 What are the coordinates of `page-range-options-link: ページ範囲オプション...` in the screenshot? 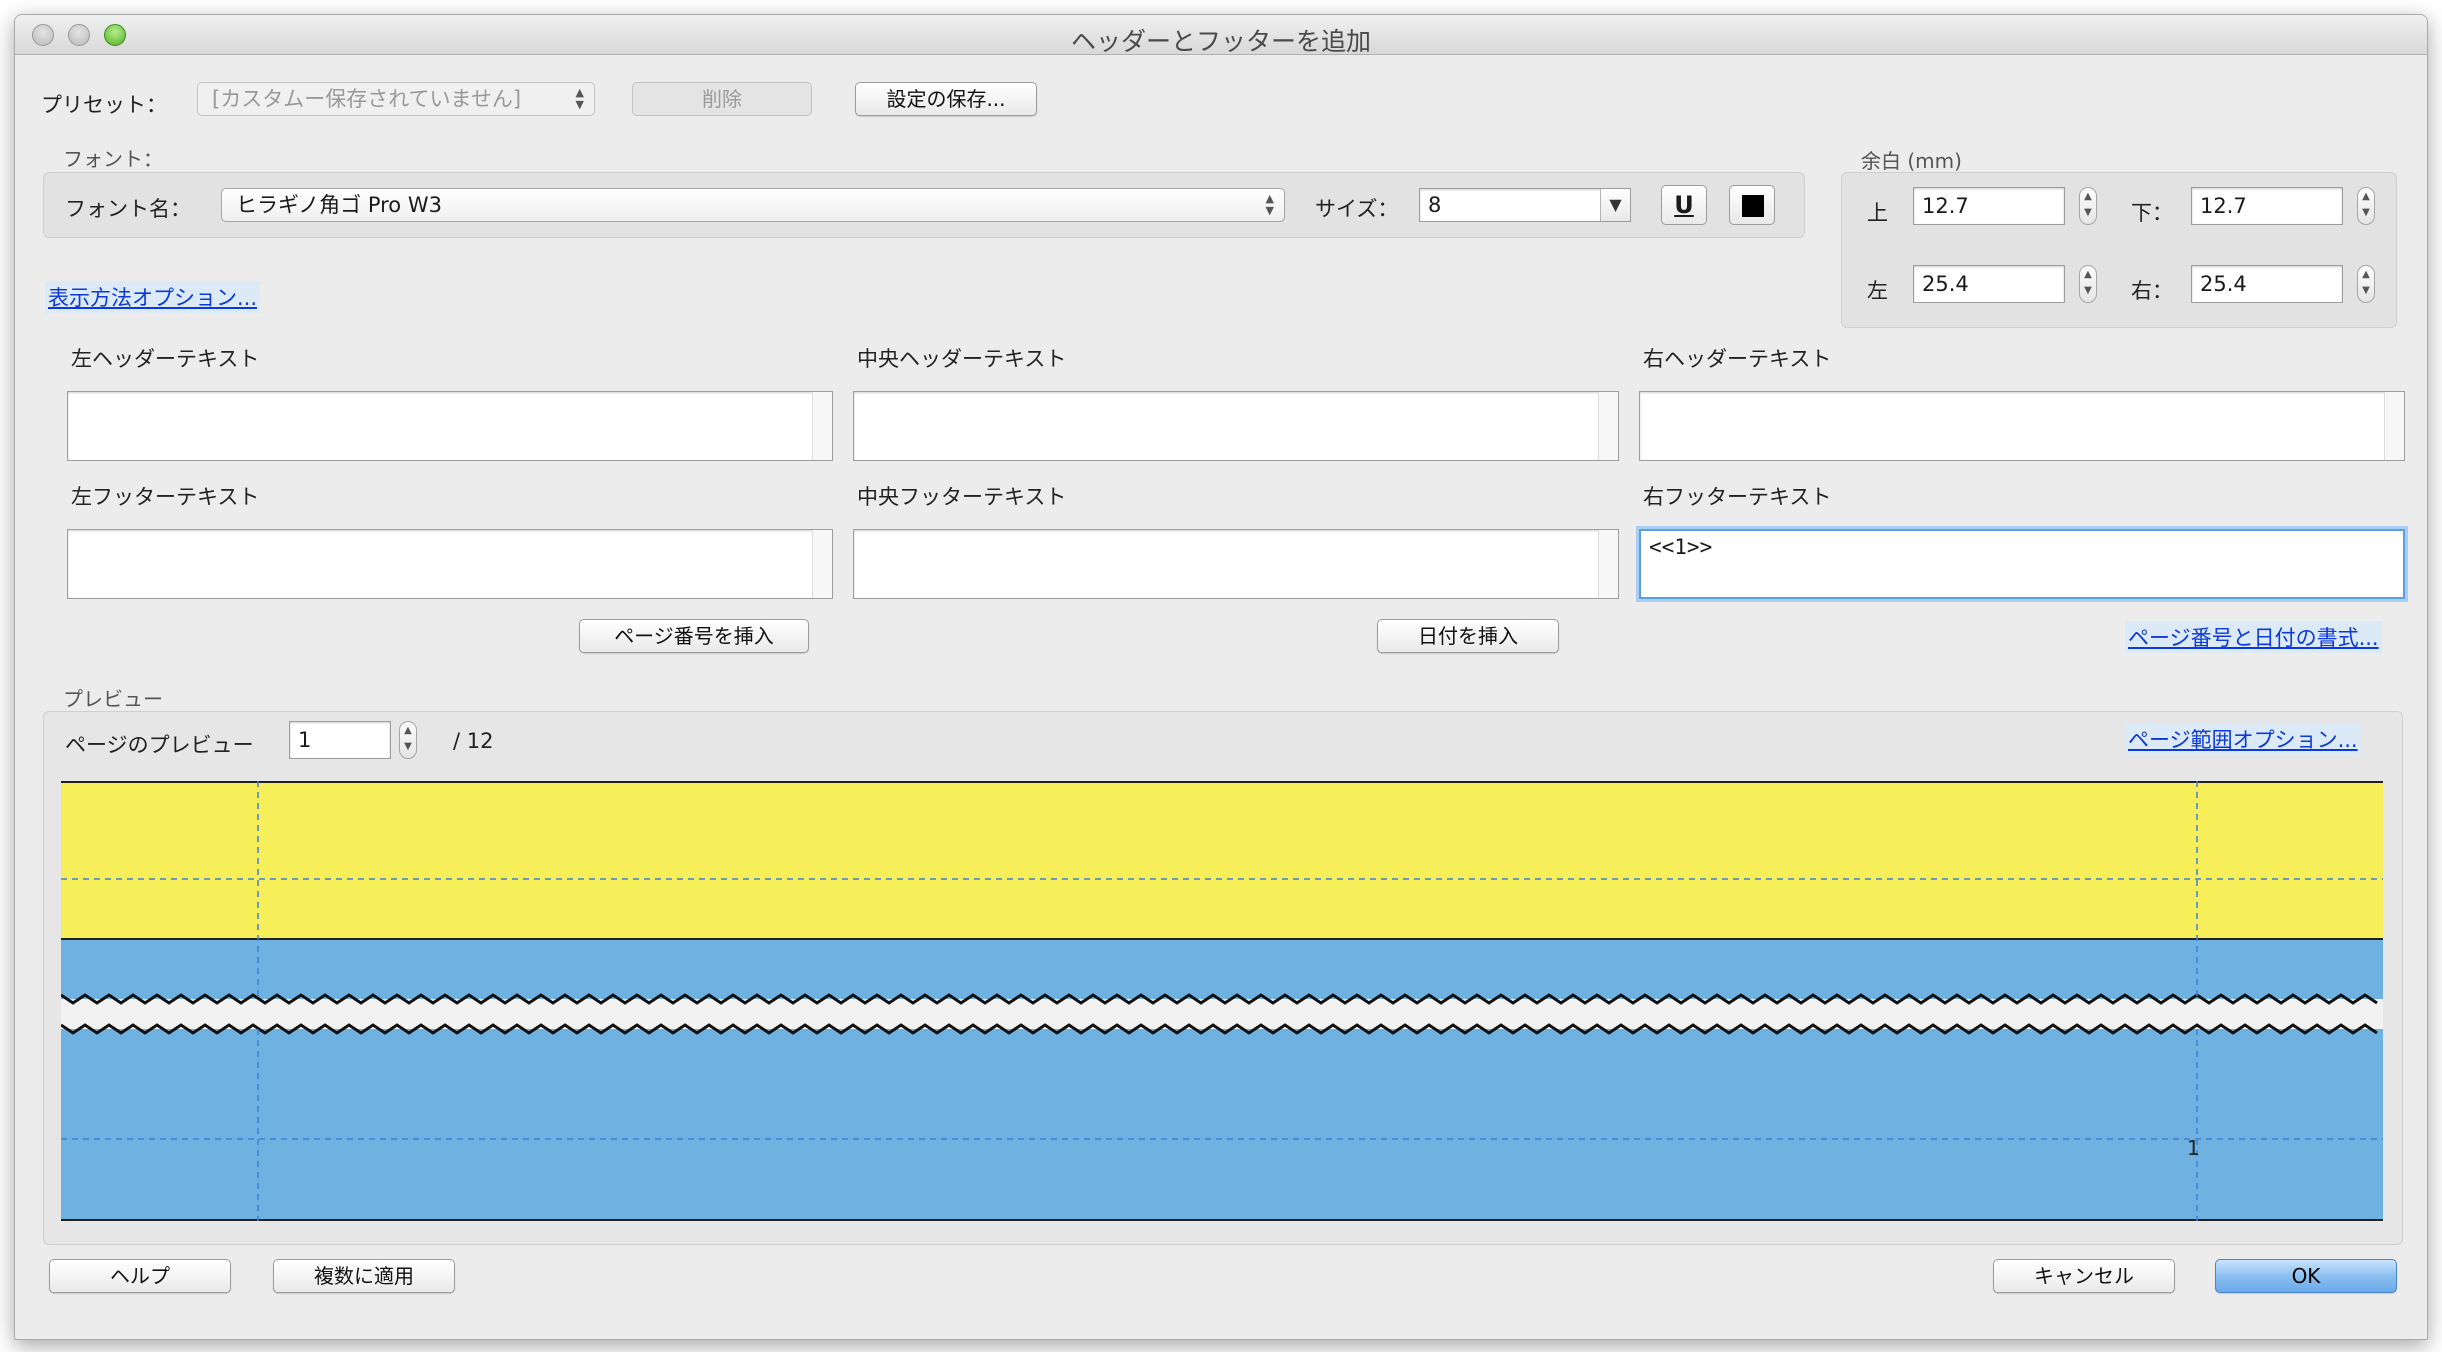 It's located at (2243, 739).